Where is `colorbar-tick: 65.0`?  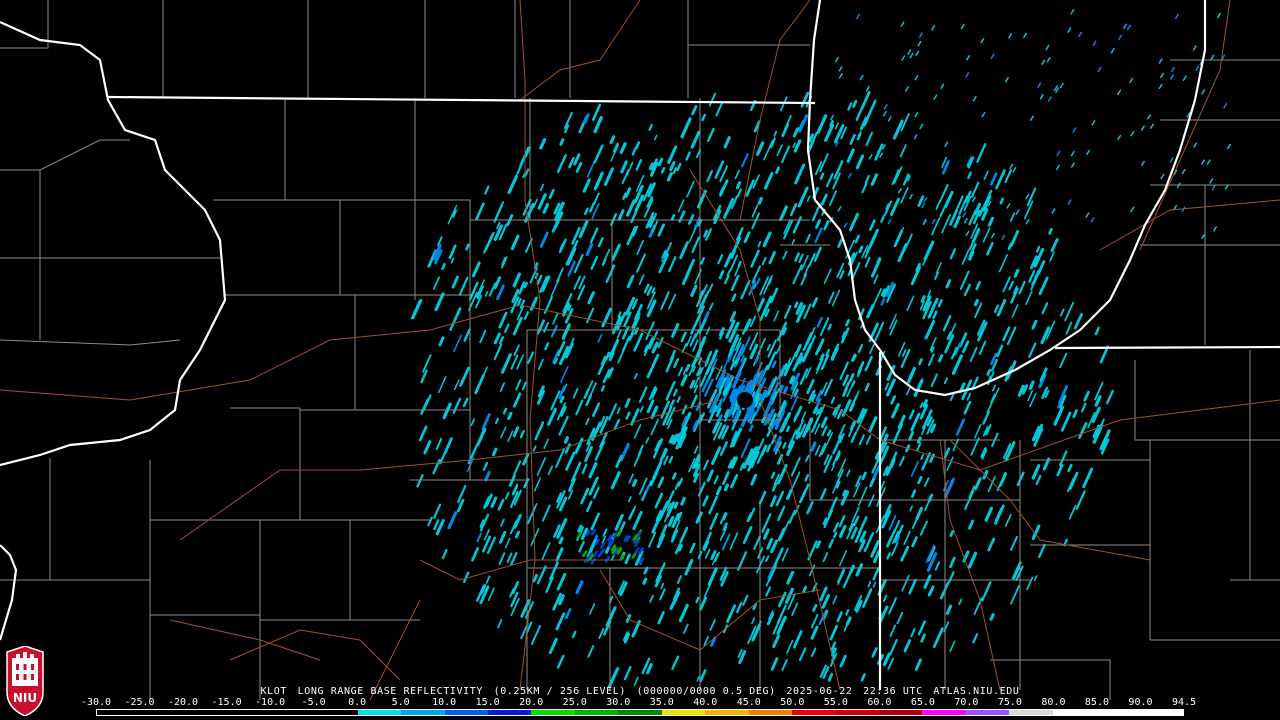
colorbar-tick: 65.0 is located at coordinates (922, 702).